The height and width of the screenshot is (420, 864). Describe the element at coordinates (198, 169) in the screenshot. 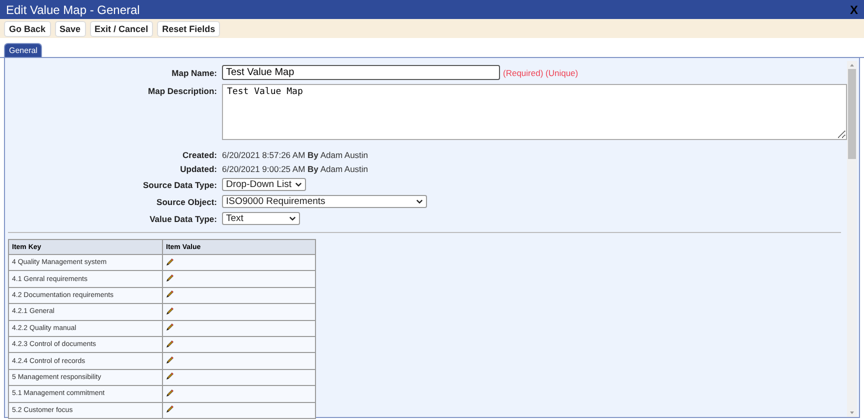

I see `field-label: Updated:` at that location.